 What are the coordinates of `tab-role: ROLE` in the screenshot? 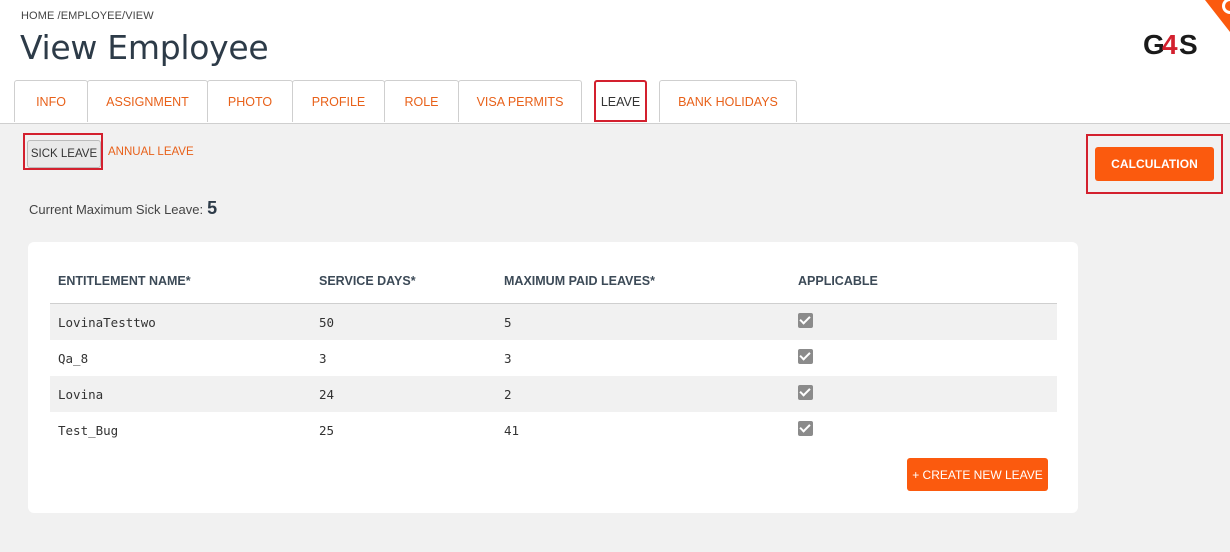 It's located at (421, 101).